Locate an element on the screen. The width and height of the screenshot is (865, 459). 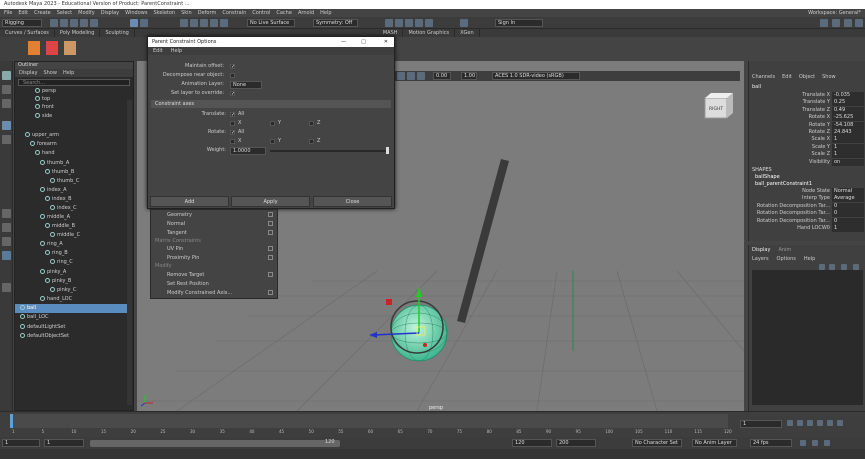
layer-menu-layers: Layers is located at coordinates (760, 259).